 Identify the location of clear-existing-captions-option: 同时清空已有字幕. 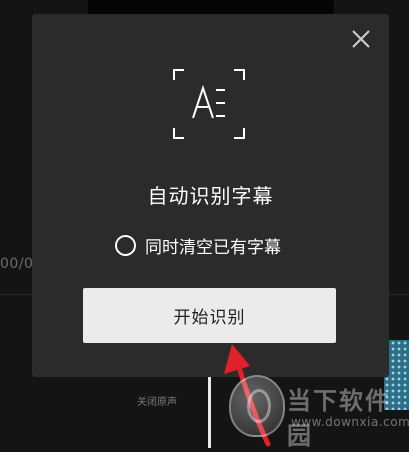
(198, 245).